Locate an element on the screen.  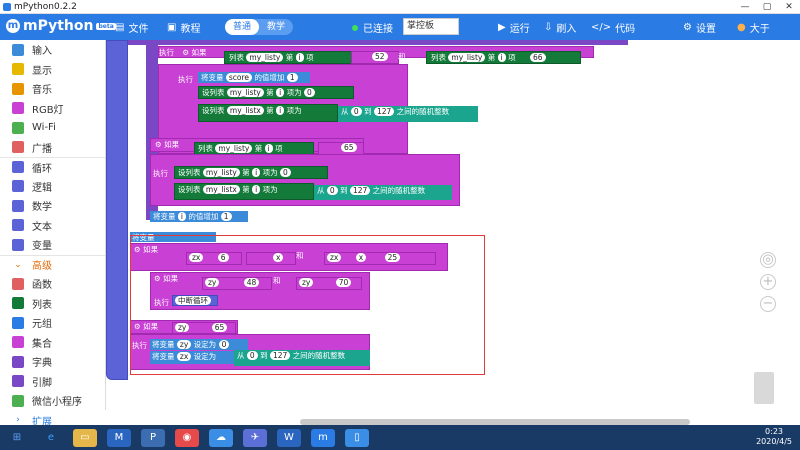
set-list-label: 设列表 is located at coordinates (189, 172).